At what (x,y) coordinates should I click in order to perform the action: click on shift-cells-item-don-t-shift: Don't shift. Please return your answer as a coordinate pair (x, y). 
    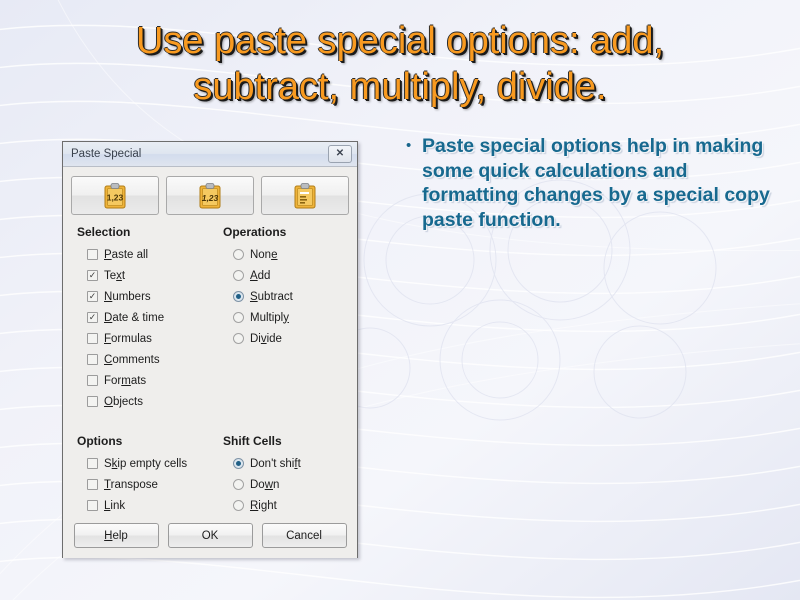
    Looking at the image, I should click on (294, 463).